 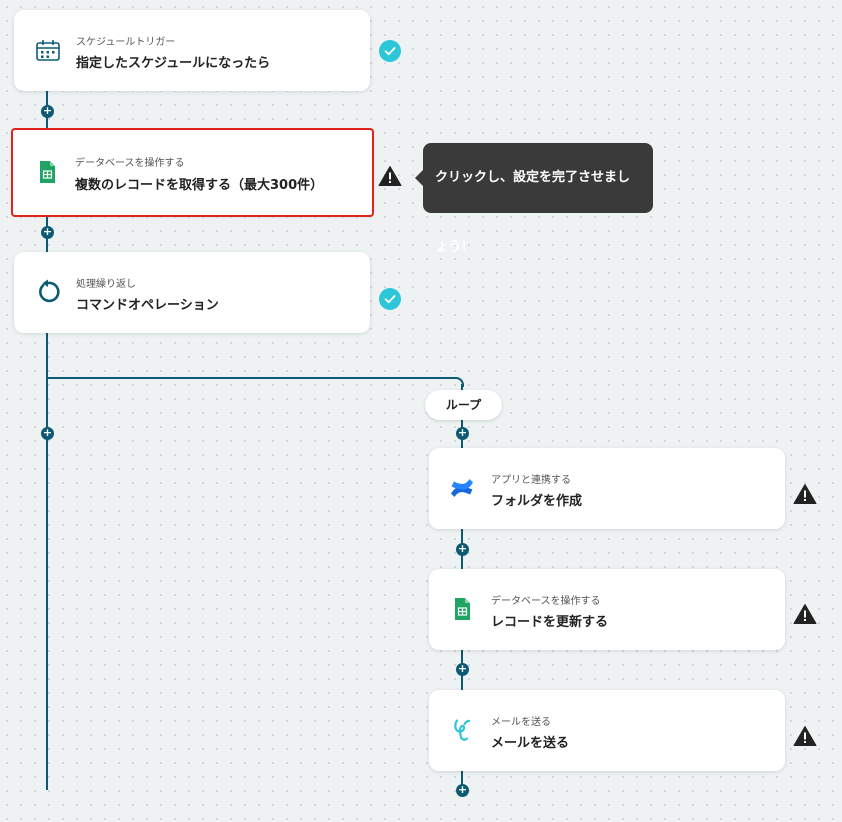 What do you see at coordinates (192, 50) in the screenshot?
I see `flow-step-card-schedule-trigger: スケジュールトリガー 指定したスケジュールになったら` at bounding box center [192, 50].